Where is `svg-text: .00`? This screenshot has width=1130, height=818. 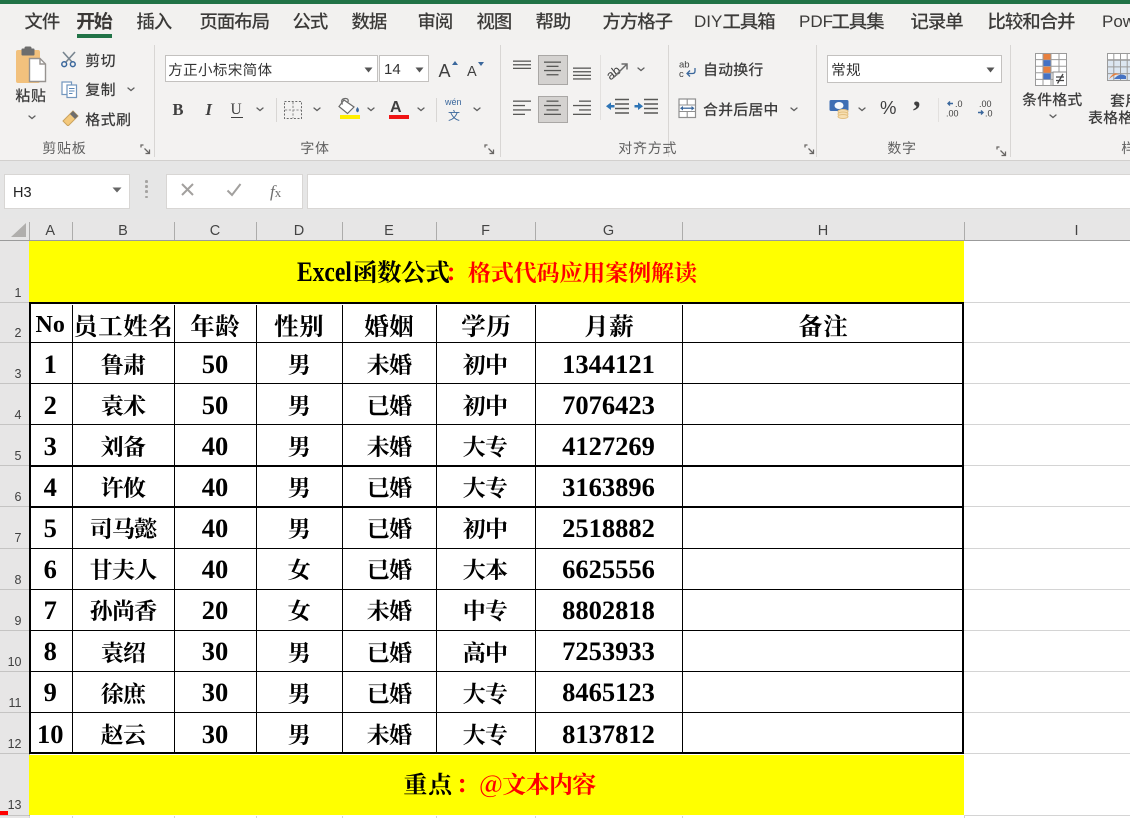 svg-text: .00 is located at coordinates (952, 113).